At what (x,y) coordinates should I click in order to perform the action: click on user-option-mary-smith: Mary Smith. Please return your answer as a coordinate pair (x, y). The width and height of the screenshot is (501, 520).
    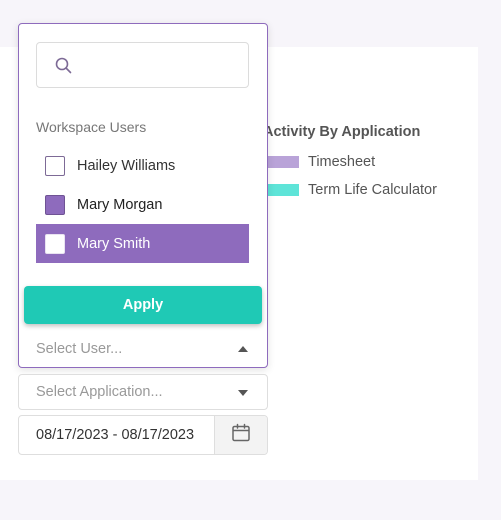
    Looking at the image, I should click on (142, 243).